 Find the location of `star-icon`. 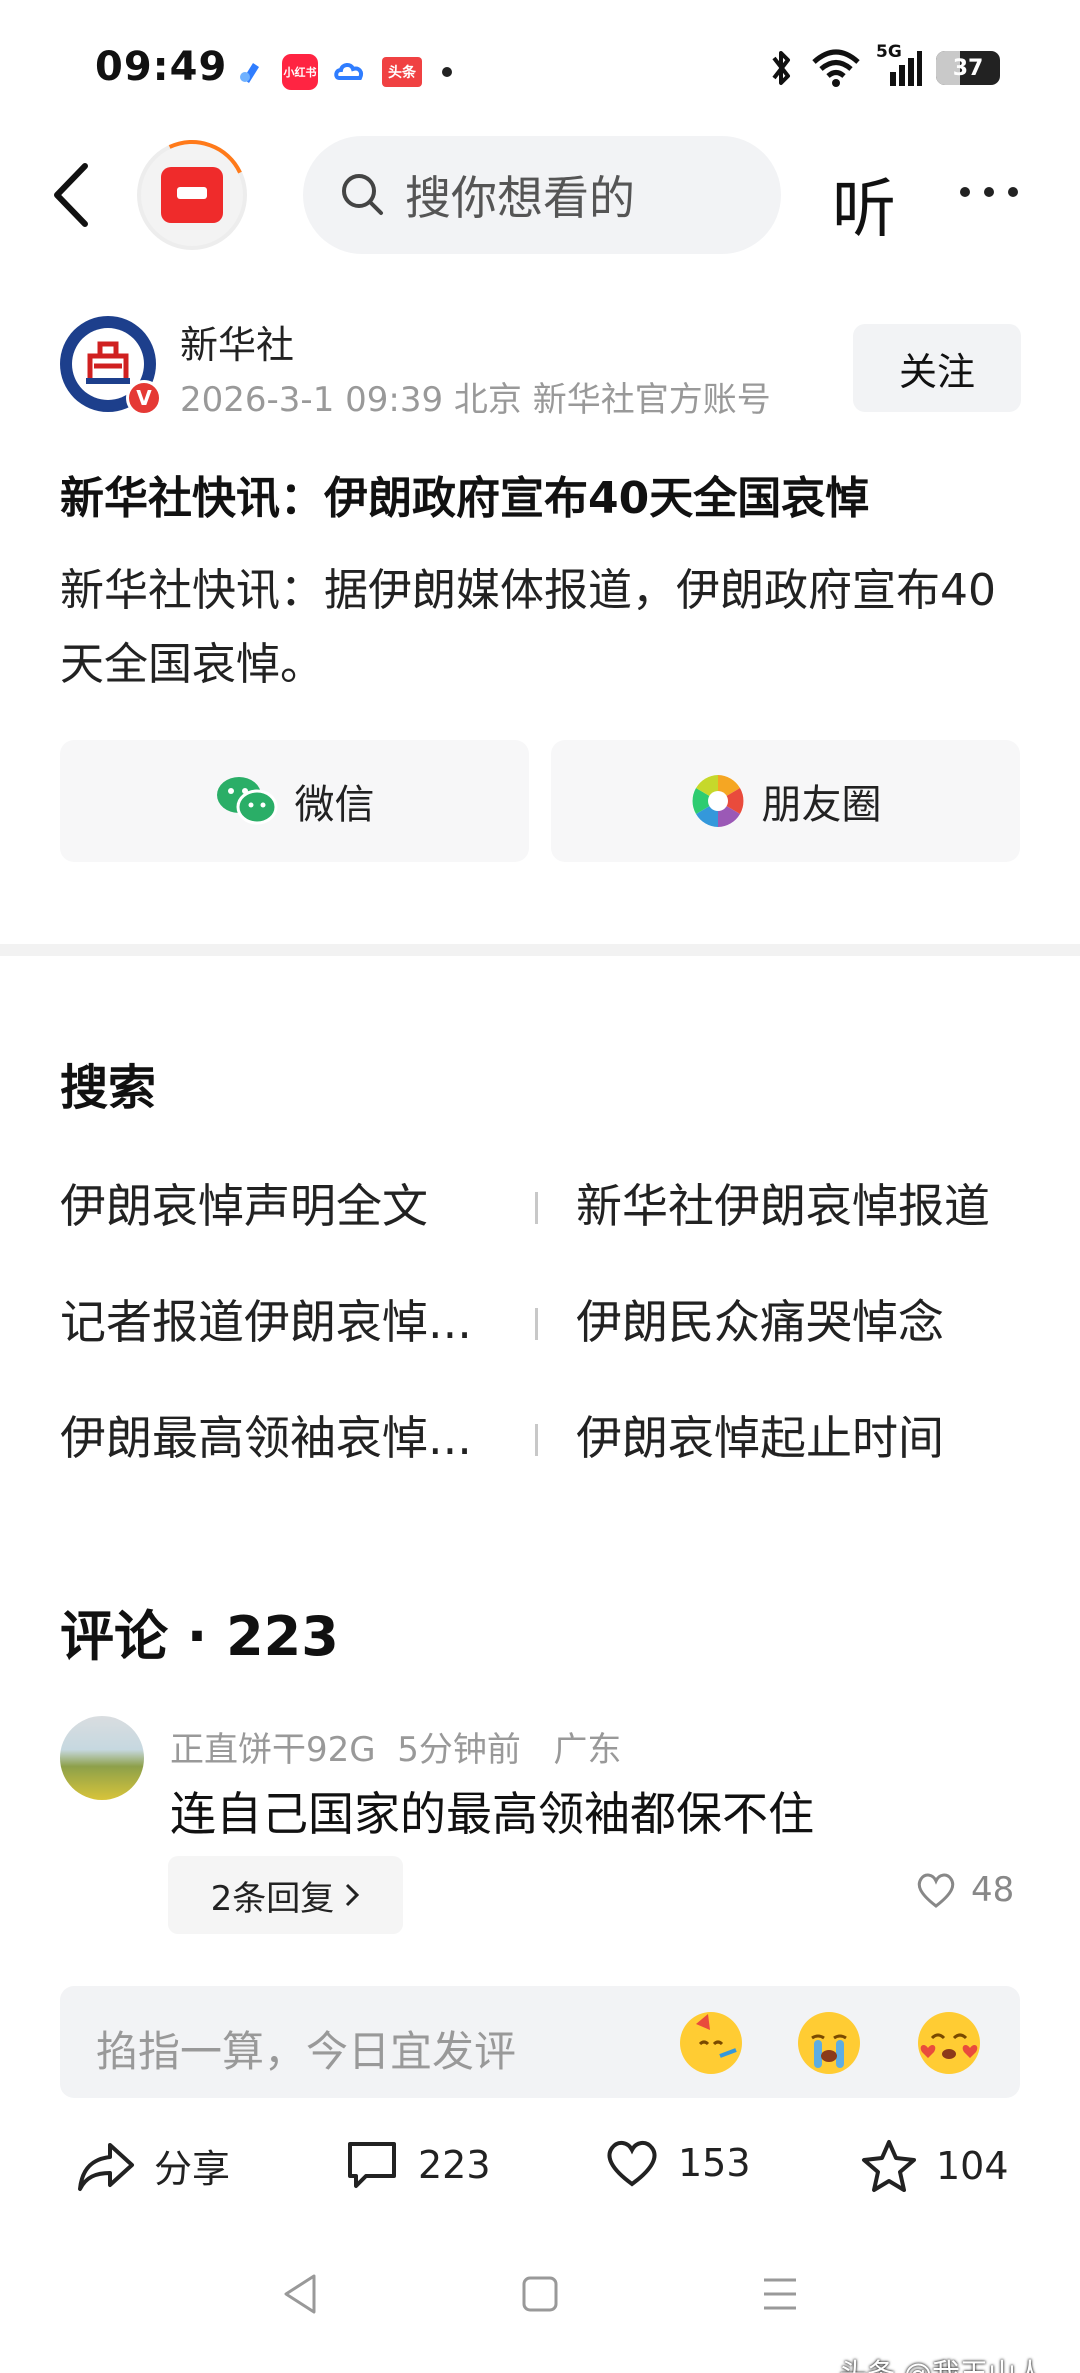

star-icon is located at coordinates (889, 2166).